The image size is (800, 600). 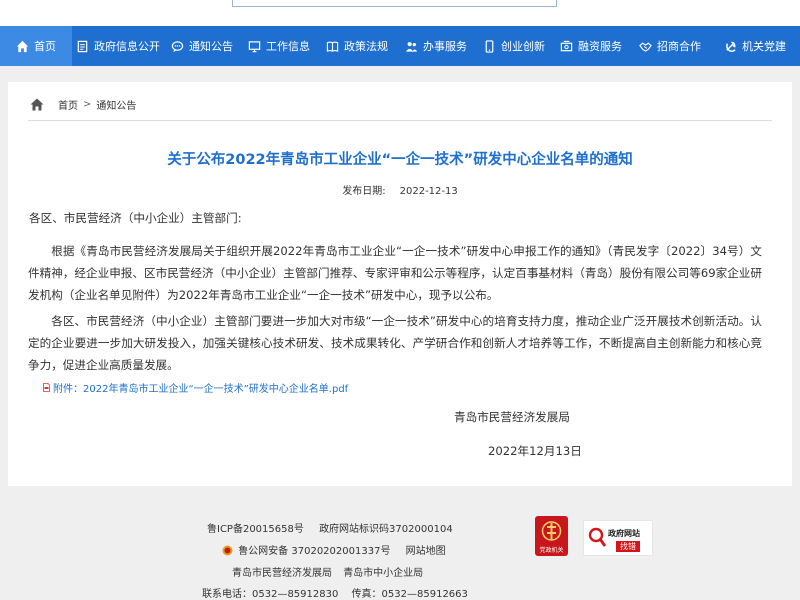 What do you see at coordinates (411, 46) in the screenshot?
I see `people-icon` at bounding box center [411, 46].